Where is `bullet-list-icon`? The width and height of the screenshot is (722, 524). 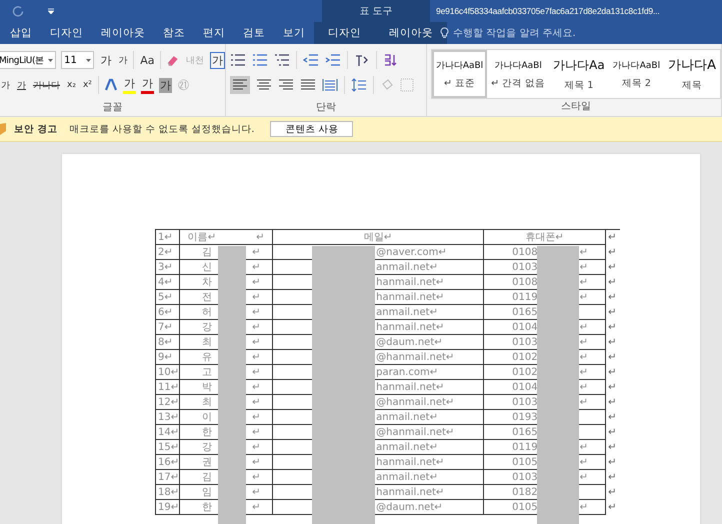 bullet-list-icon is located at coordinates (238, 60).